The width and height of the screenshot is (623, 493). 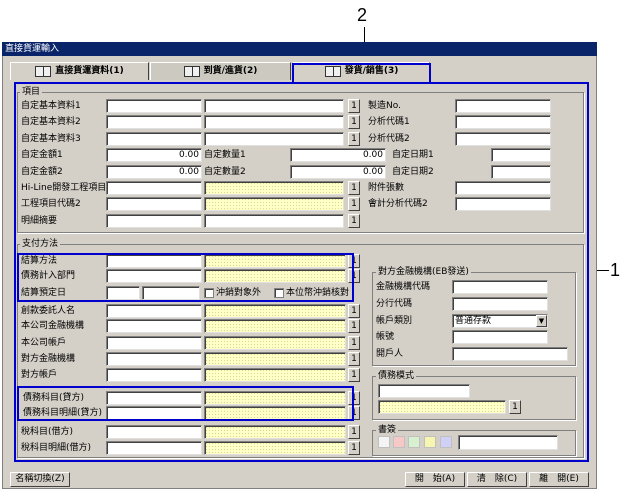 What do you see at coordinates (399, 442) in the screenshot?
I see `seal-swatch-red` at bounding box center [399, 442].